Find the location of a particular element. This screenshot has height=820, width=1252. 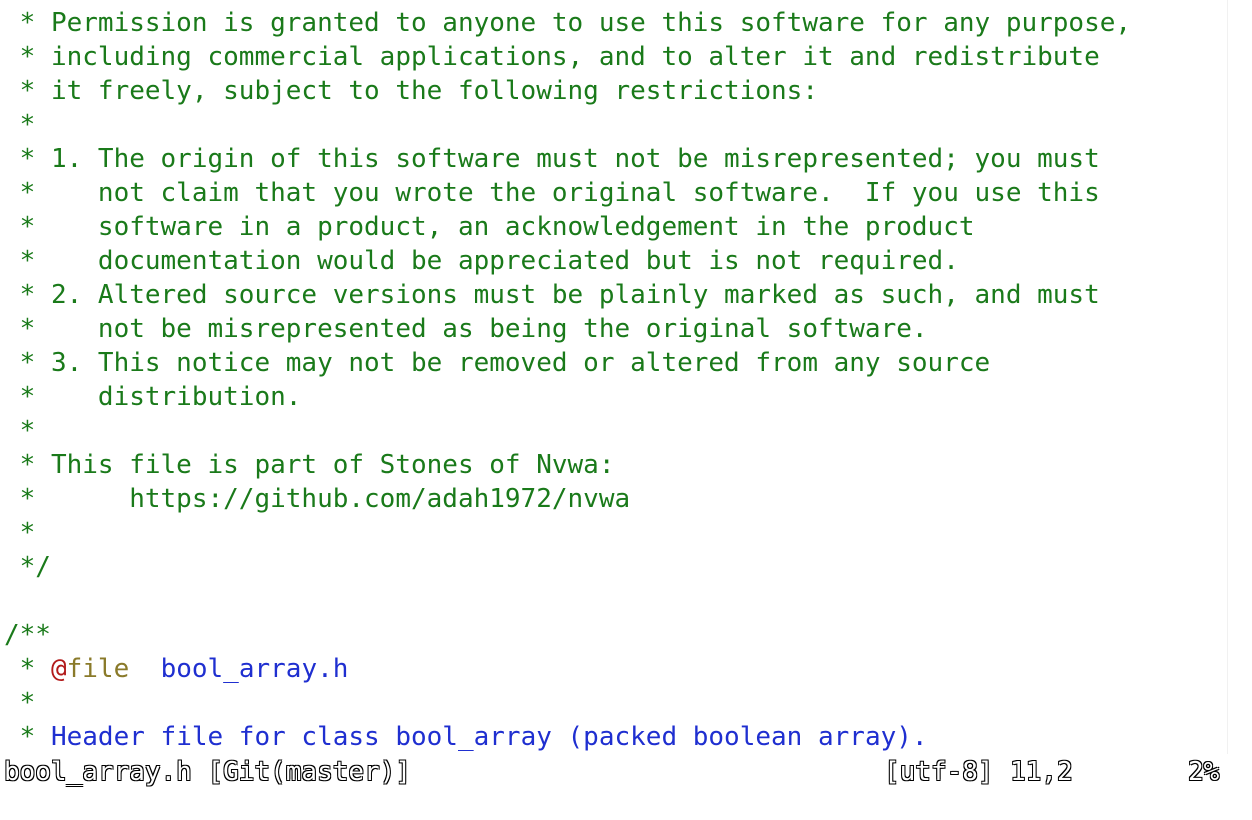

code-line-16: * is located at coordinates (20, 533).